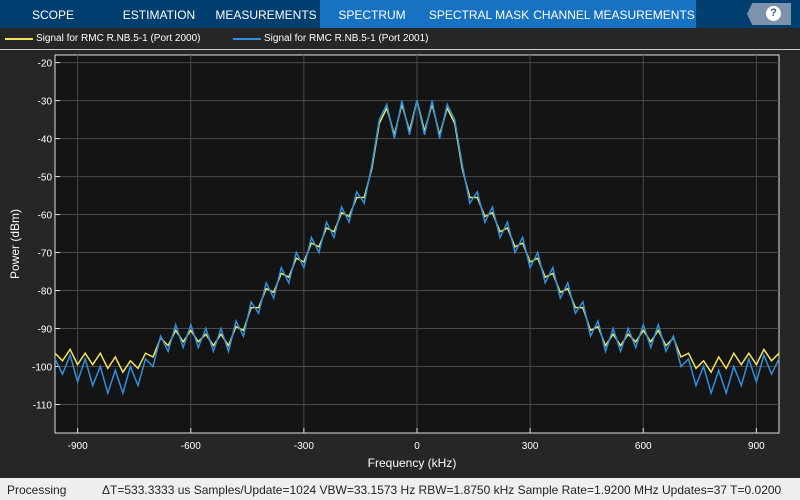 The height and width of the screenshot is (500, 800). I want to click on y-tick-label: -70, so click(45, 254).